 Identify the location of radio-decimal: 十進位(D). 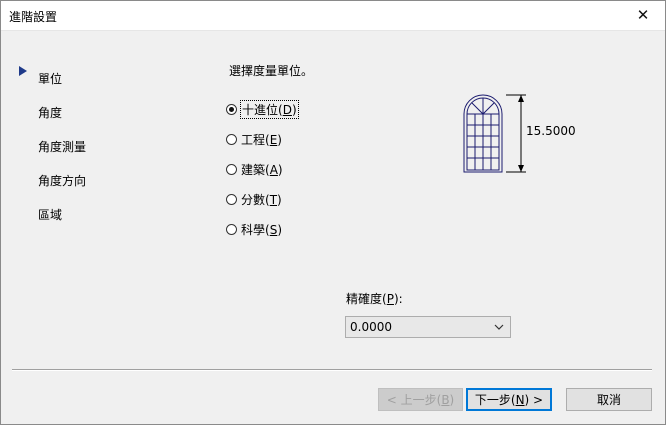
(262, 109).